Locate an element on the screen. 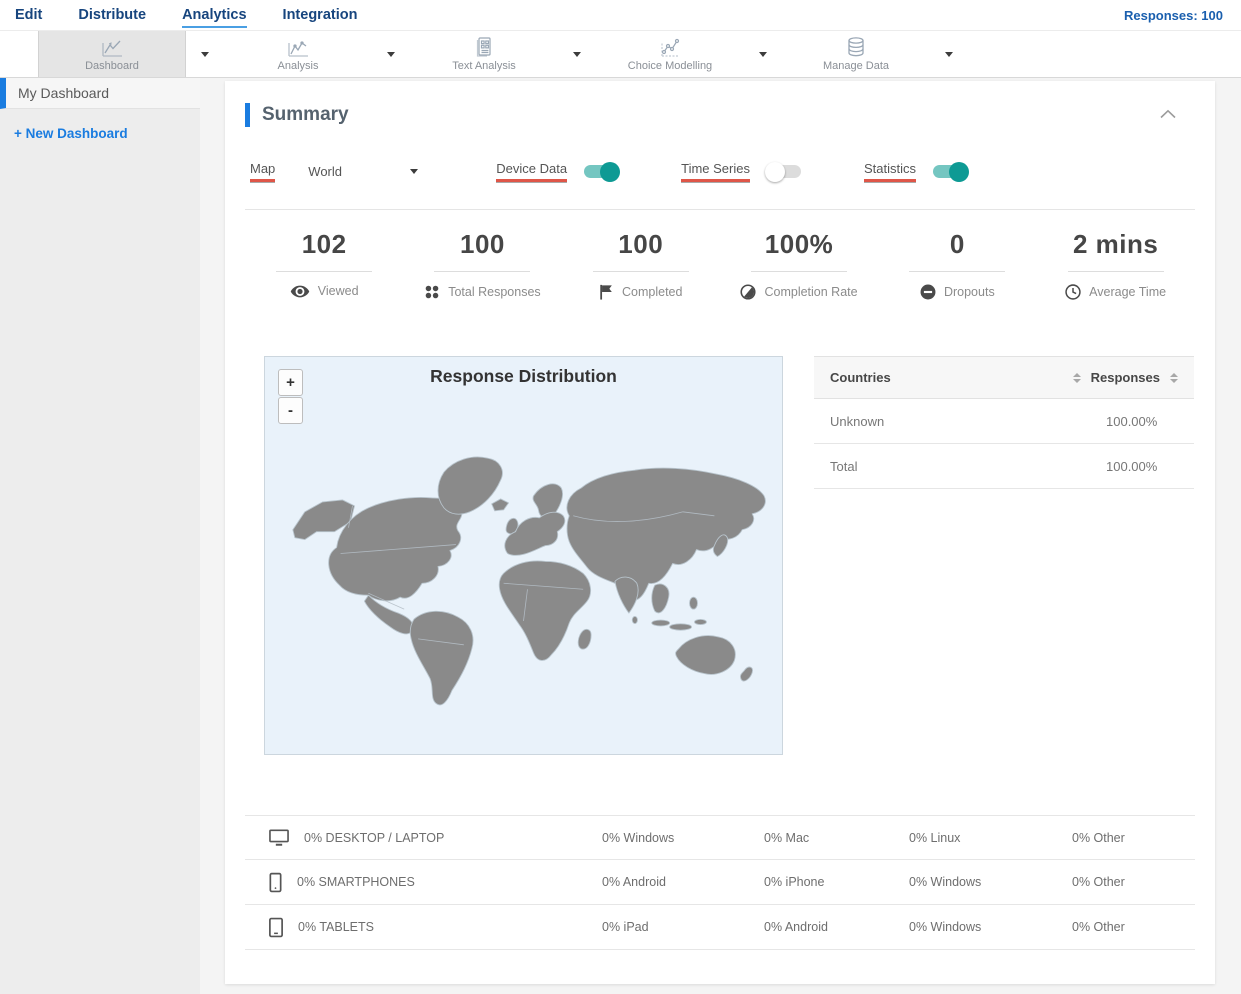  country-responses: 100.00% is located at coordinates (1132, 421).